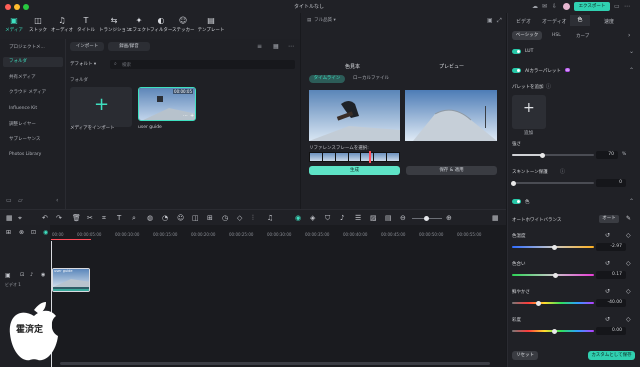 This screenshot has height=367, width=640. Describe the element at coordinates (31, 275) in the screenshot. I see `track-audio-icon: ♪` at that location.